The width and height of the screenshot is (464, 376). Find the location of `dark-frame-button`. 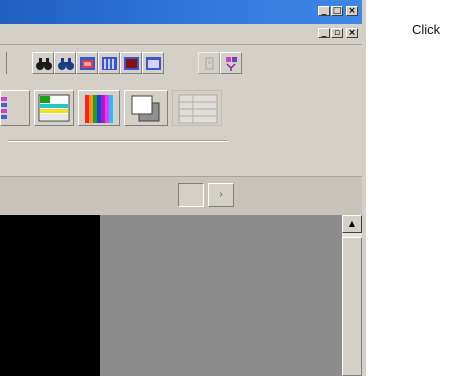

dark-frame-button is located at coordinates (131, 63).